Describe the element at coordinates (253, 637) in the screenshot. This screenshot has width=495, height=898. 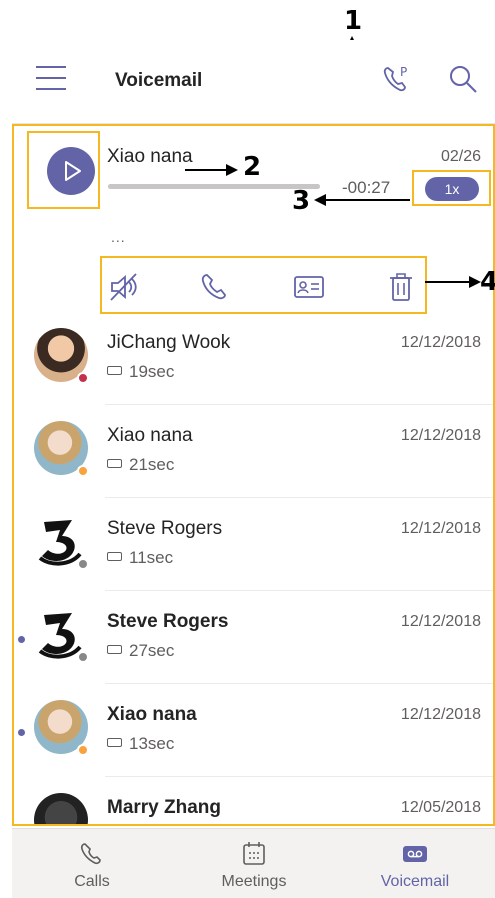
I see `list-item: Steve Rogers 27sec 12/12/2018` at that location.